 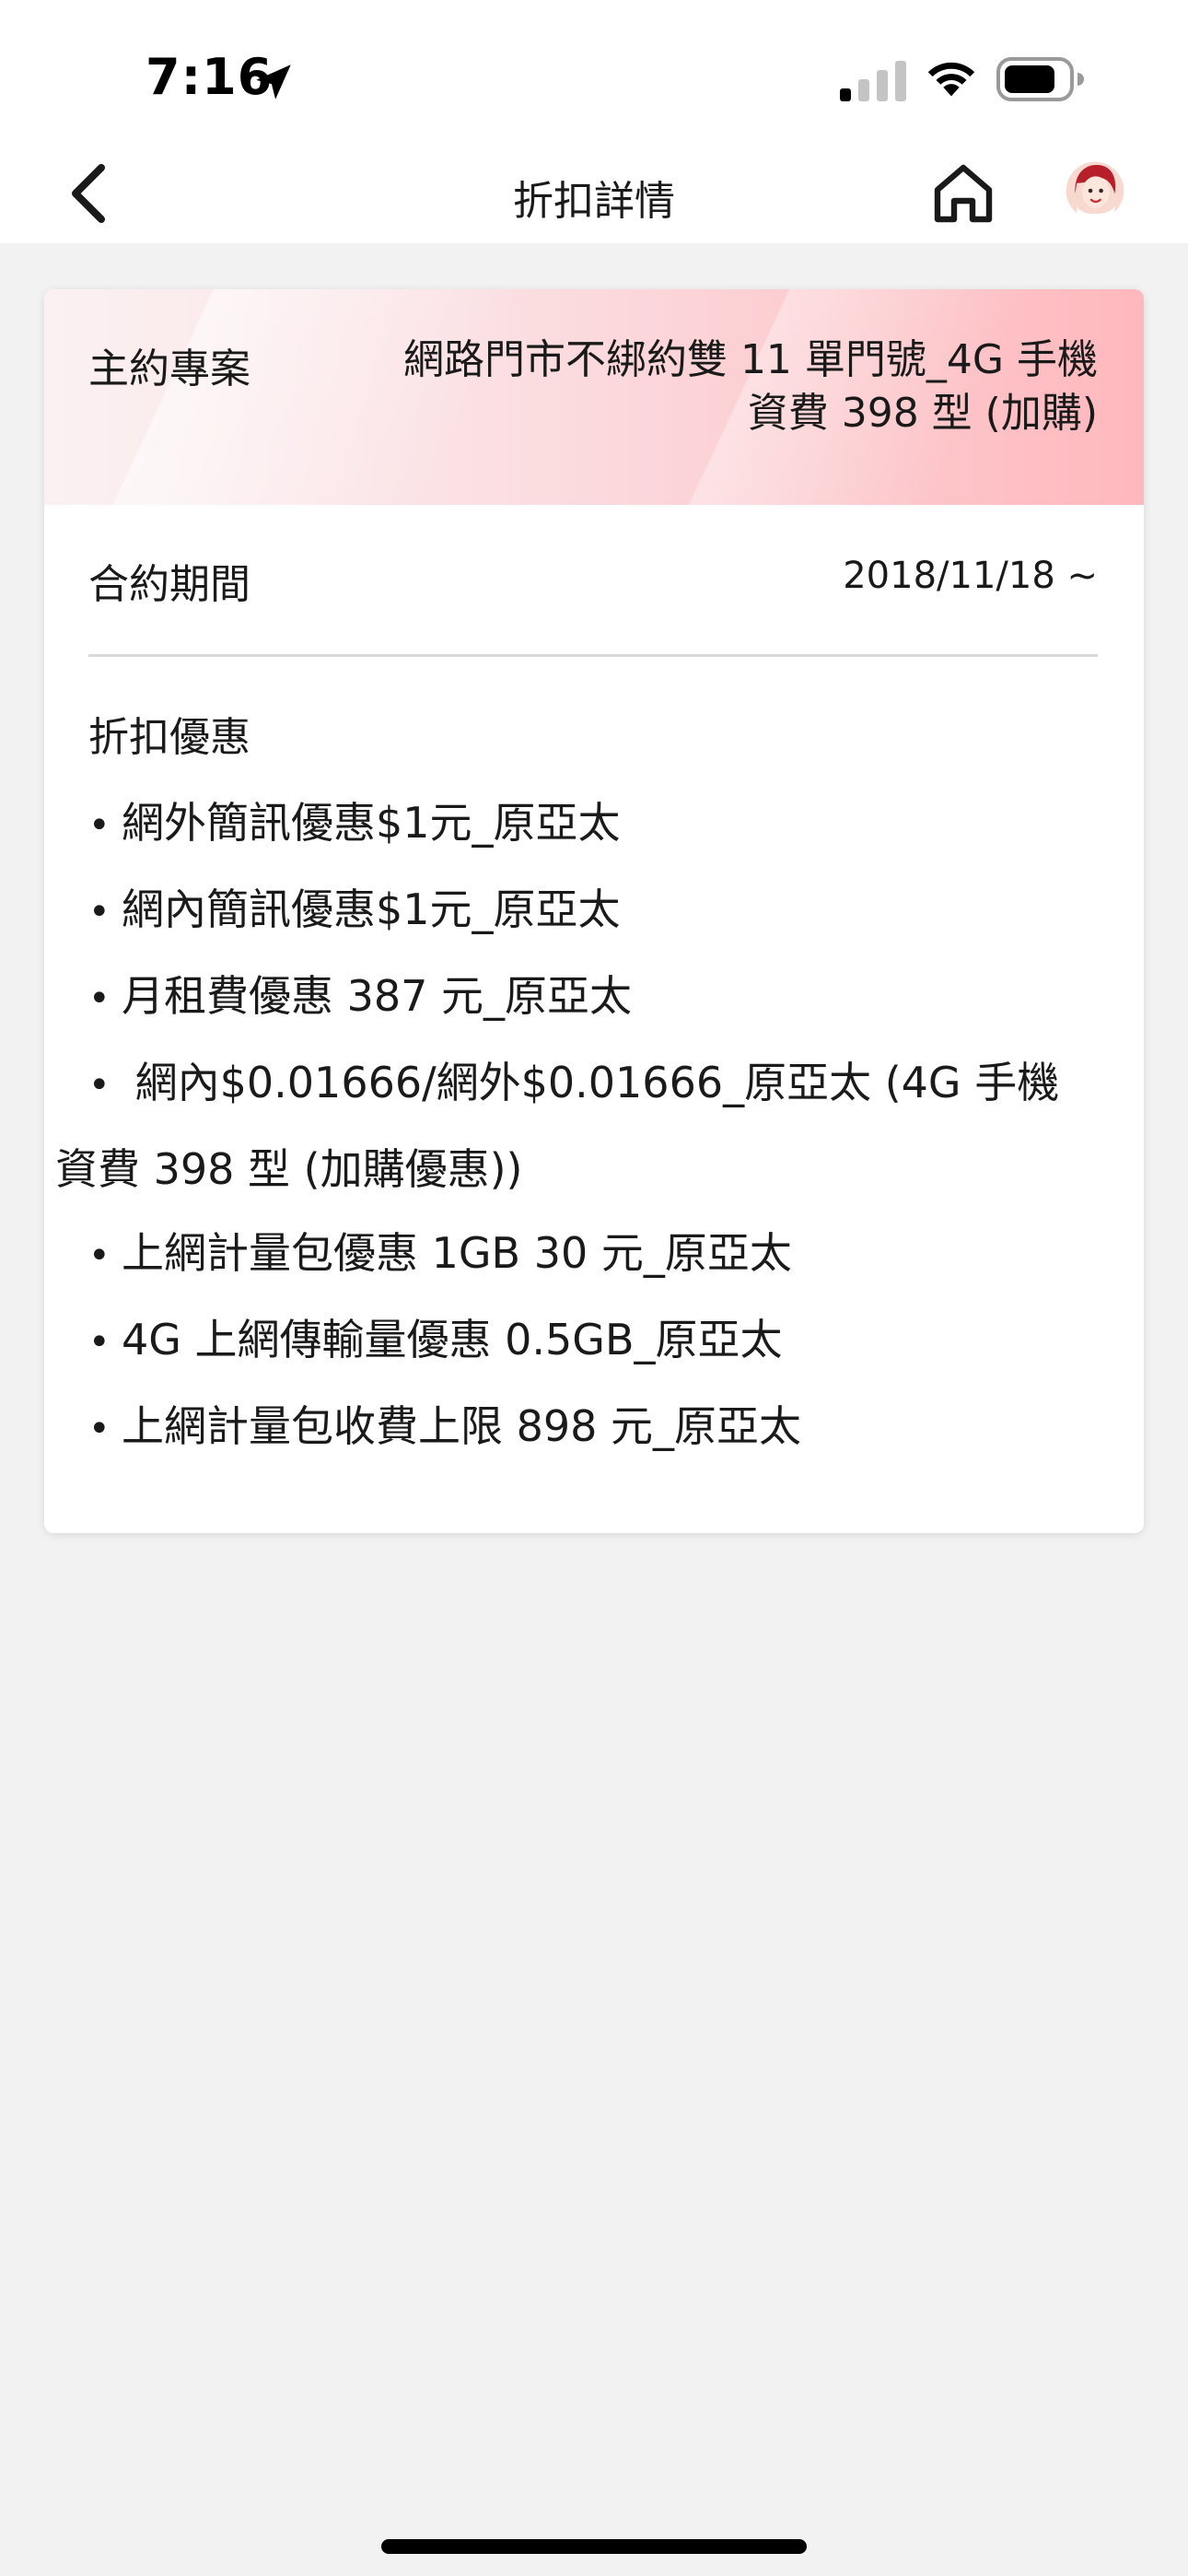 I want to click on avatar, so click(x=1095, y=190).